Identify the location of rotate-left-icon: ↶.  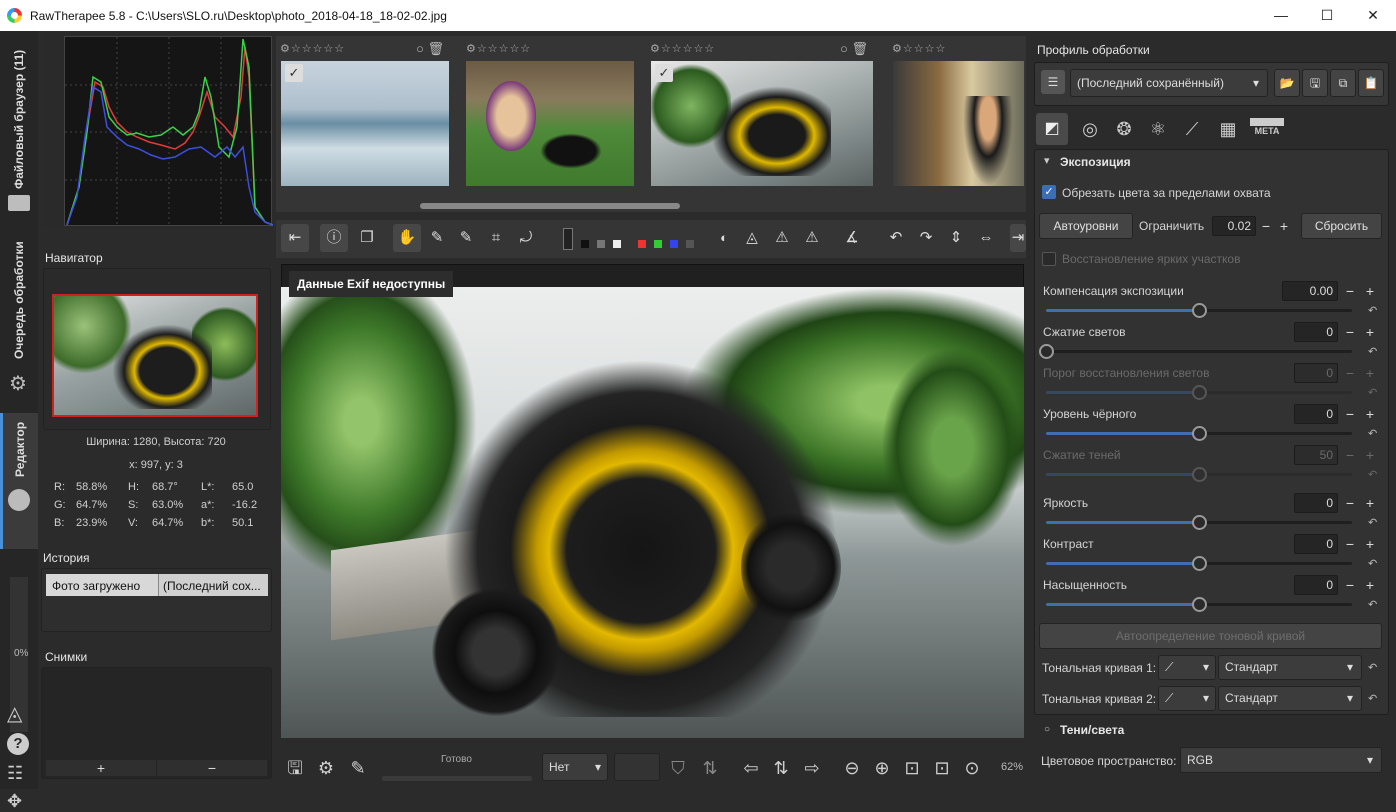
(896, 238).